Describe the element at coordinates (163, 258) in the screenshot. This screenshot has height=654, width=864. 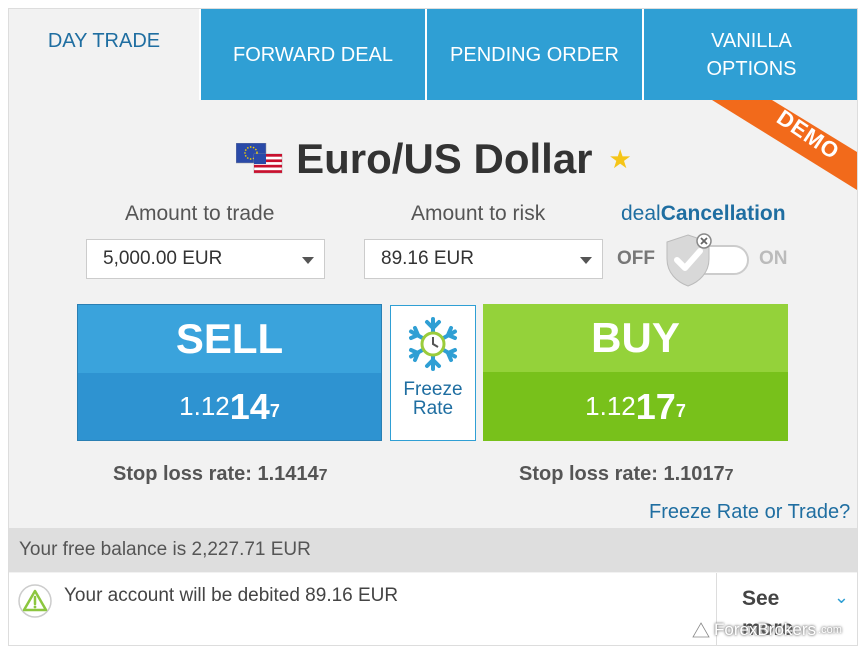
I see `amount-to-trade-value: 5,000.00 EUR` at that location.